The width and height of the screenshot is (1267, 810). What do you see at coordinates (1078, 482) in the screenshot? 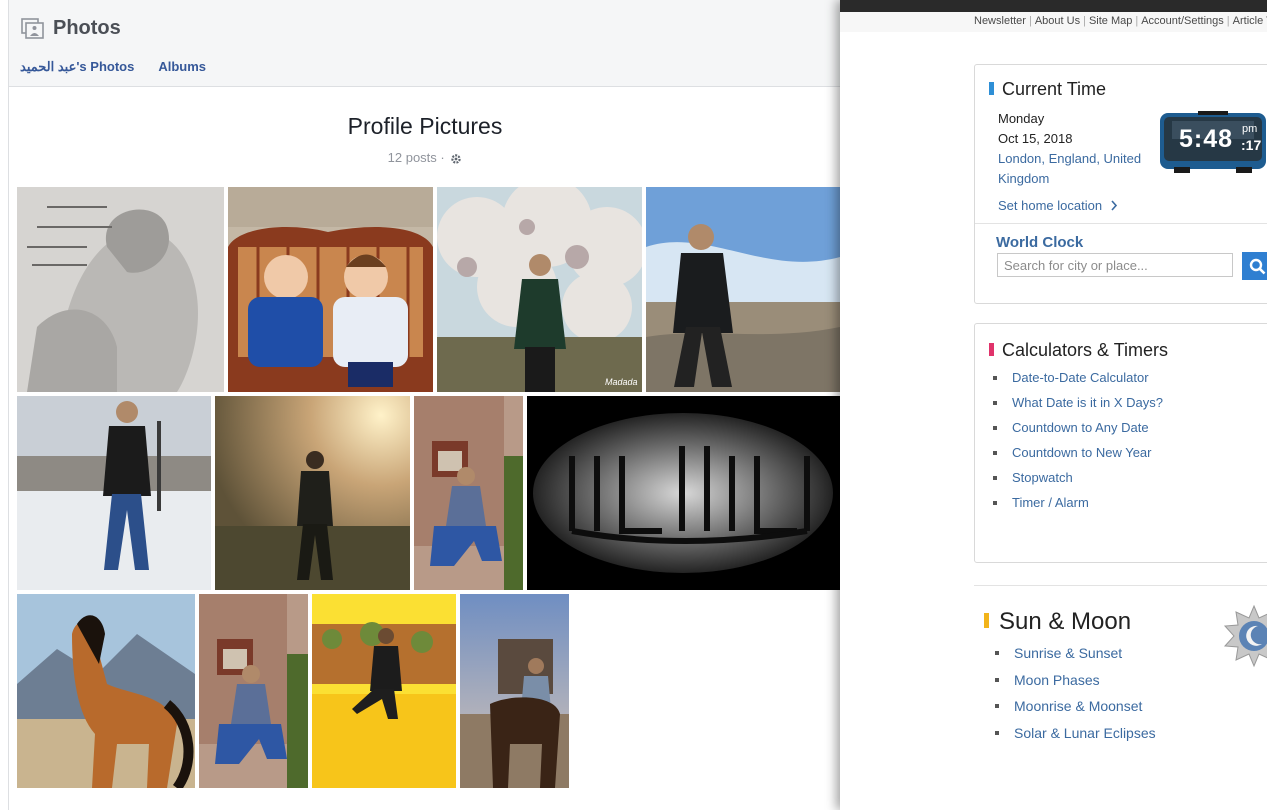
I see `link-stopwatch: Stopwatch` at bounding box center [1078, 482].